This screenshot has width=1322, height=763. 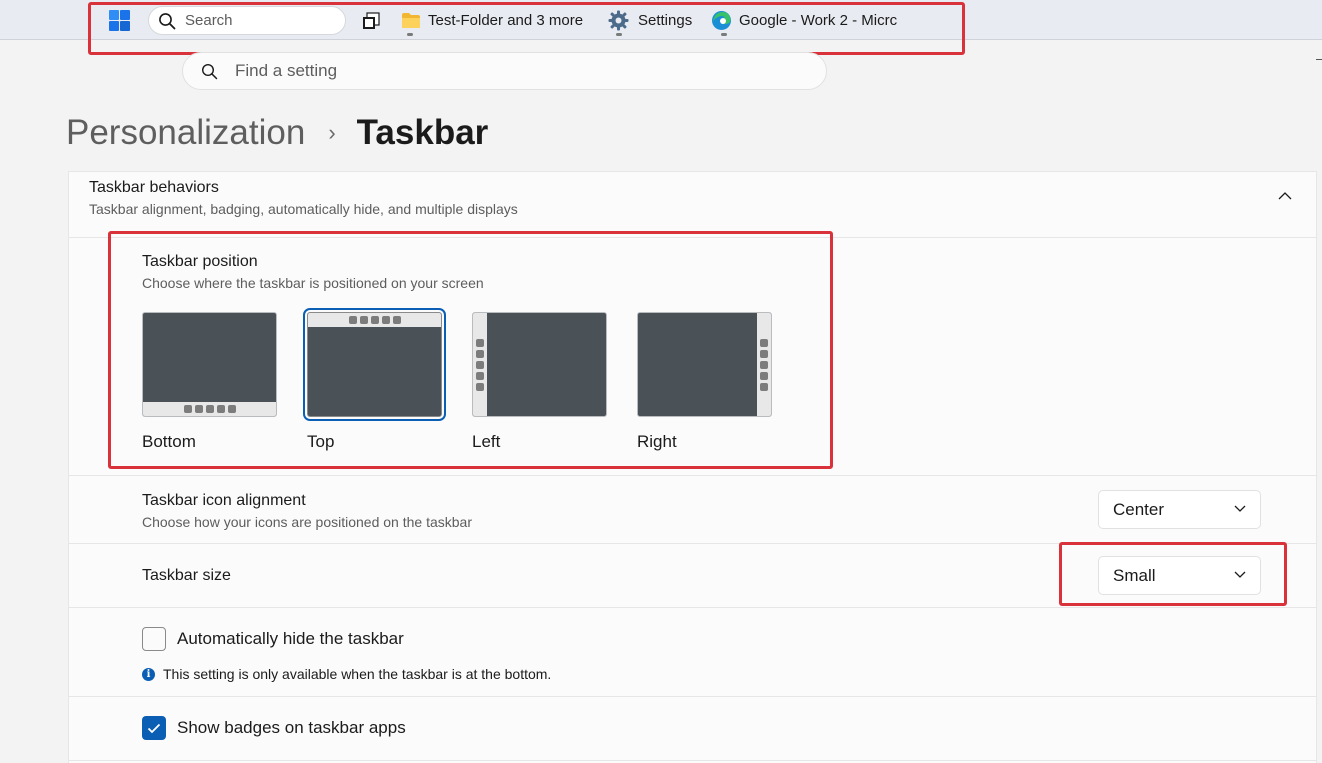 I want to click on option-label: Top, so click(x=321, y=441).